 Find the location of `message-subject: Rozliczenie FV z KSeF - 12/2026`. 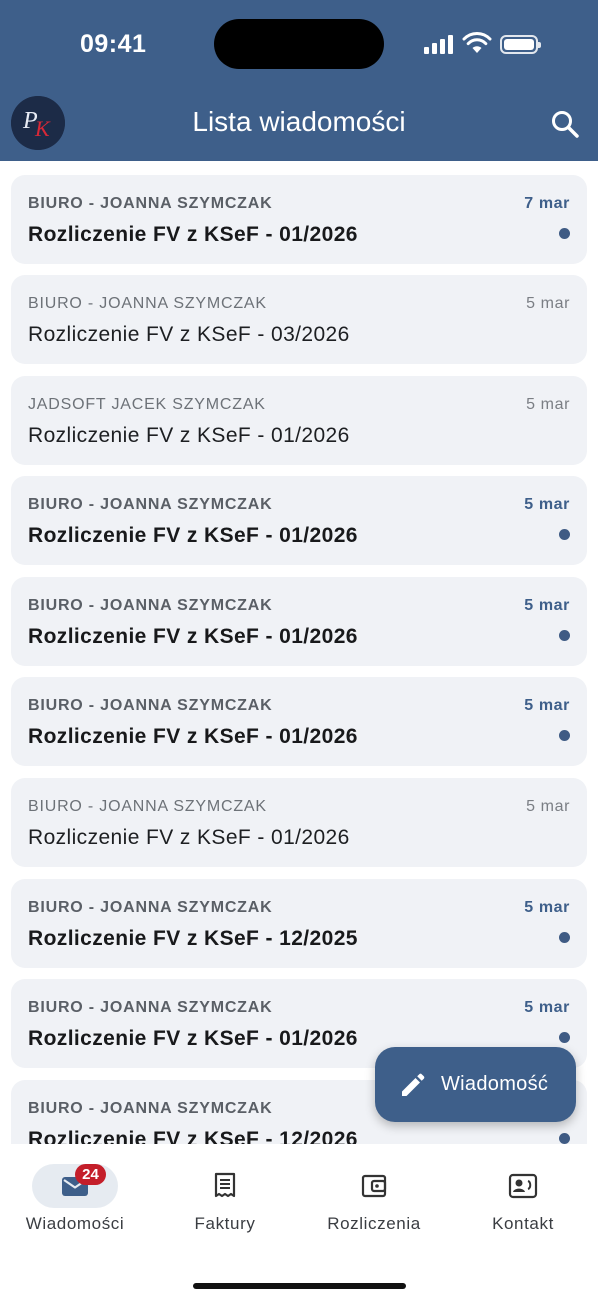

message-subject: Rozliczenie FV z KSeF - 12/2026 is located at coordinates (193, 1136).